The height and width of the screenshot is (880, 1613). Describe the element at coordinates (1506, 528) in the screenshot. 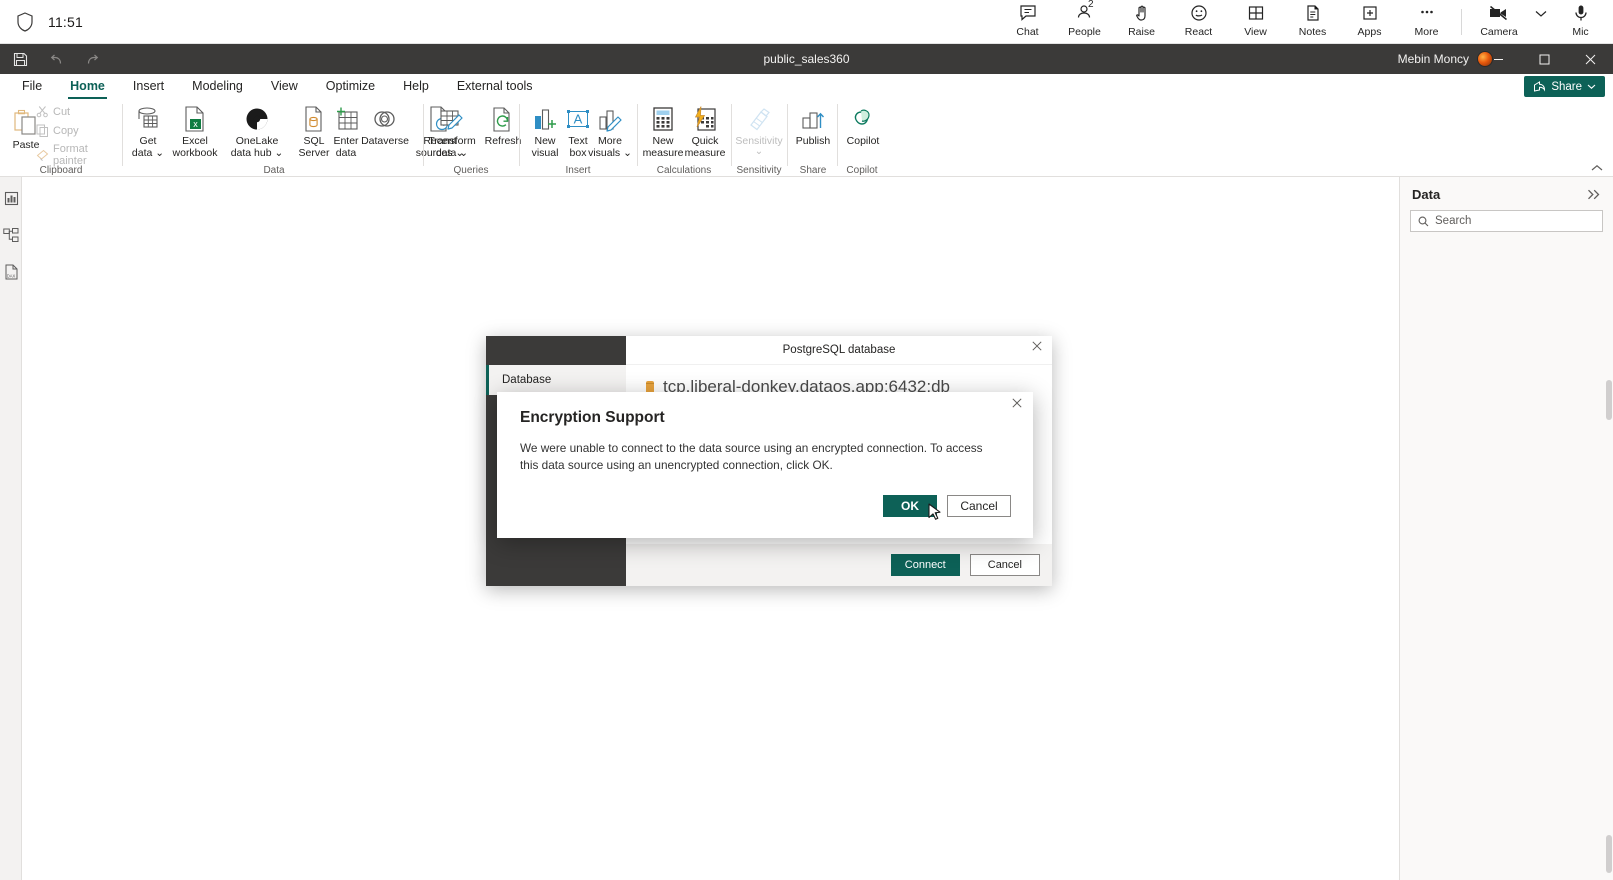

I see `data-pane: Data Search` at that location.